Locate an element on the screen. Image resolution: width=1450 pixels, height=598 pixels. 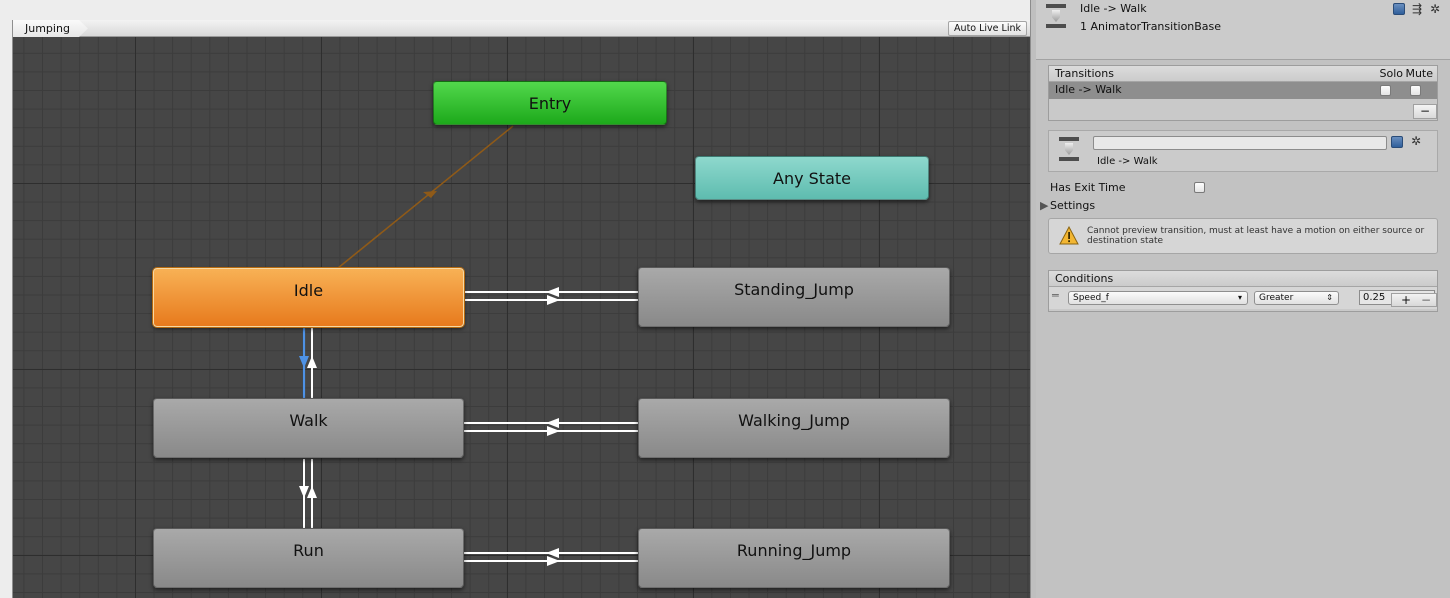
gear-icon: ✲ is located at coordinates (1435, 9).